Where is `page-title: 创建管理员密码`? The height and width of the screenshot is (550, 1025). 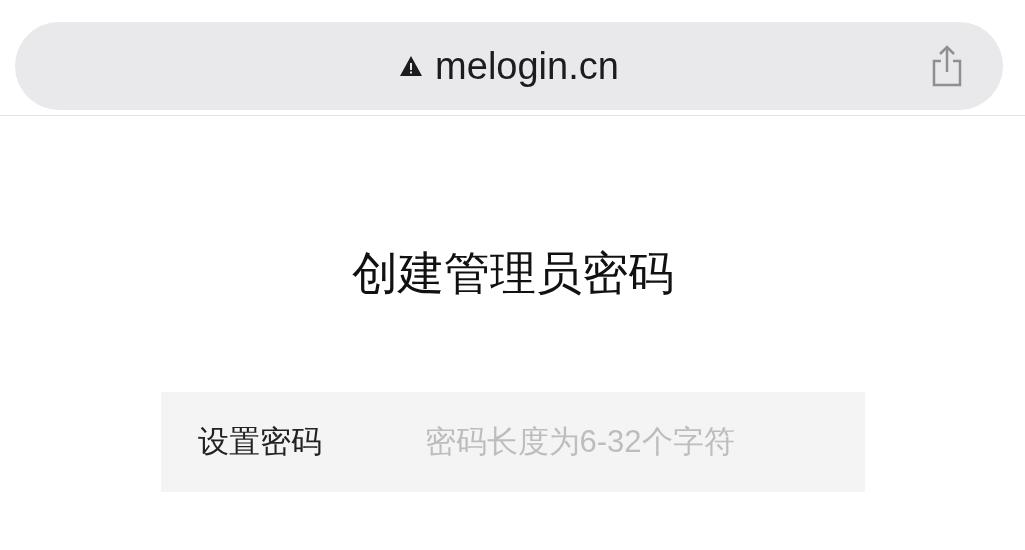
page-title: 创建管理员密码 is located at coordinates (512, 273).